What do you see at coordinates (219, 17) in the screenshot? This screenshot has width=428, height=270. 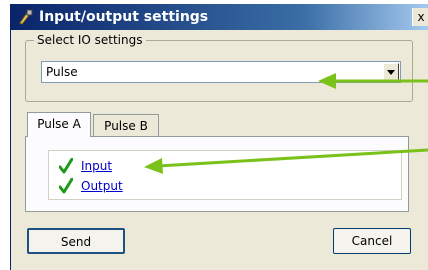 I see `title-bar: Input/output settings x` at bounding box center [219, 17].